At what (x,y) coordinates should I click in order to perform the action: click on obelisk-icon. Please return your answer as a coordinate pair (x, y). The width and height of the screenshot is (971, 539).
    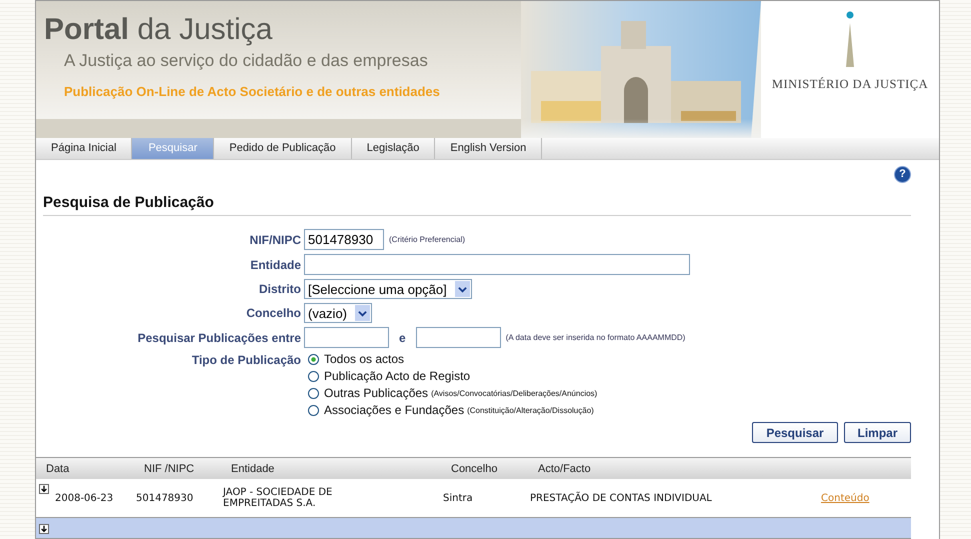
    Looking at the image, I should click on (850, 39).